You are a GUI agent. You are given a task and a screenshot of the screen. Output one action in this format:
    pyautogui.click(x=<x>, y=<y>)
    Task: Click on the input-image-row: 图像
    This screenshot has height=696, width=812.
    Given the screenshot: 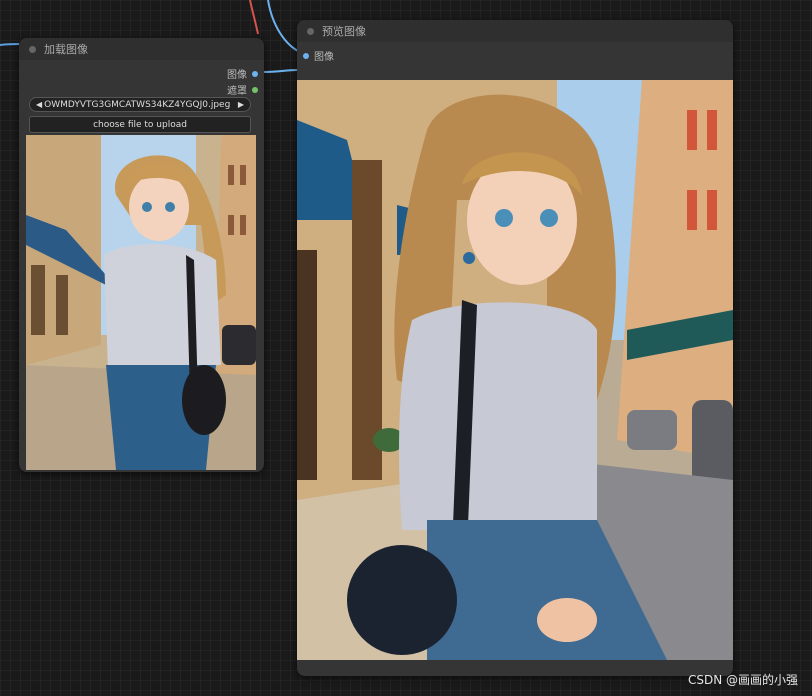 What is the action you would take?
    pyautogui.click(x=318, y=55)
    